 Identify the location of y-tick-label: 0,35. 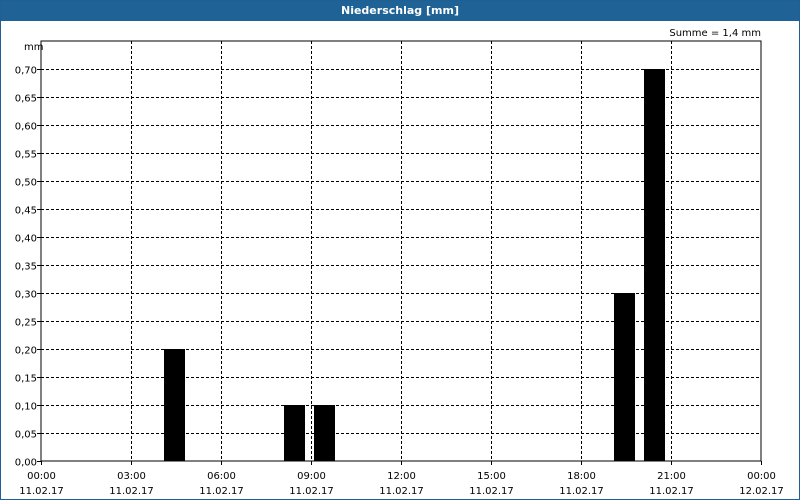
(26, 267).